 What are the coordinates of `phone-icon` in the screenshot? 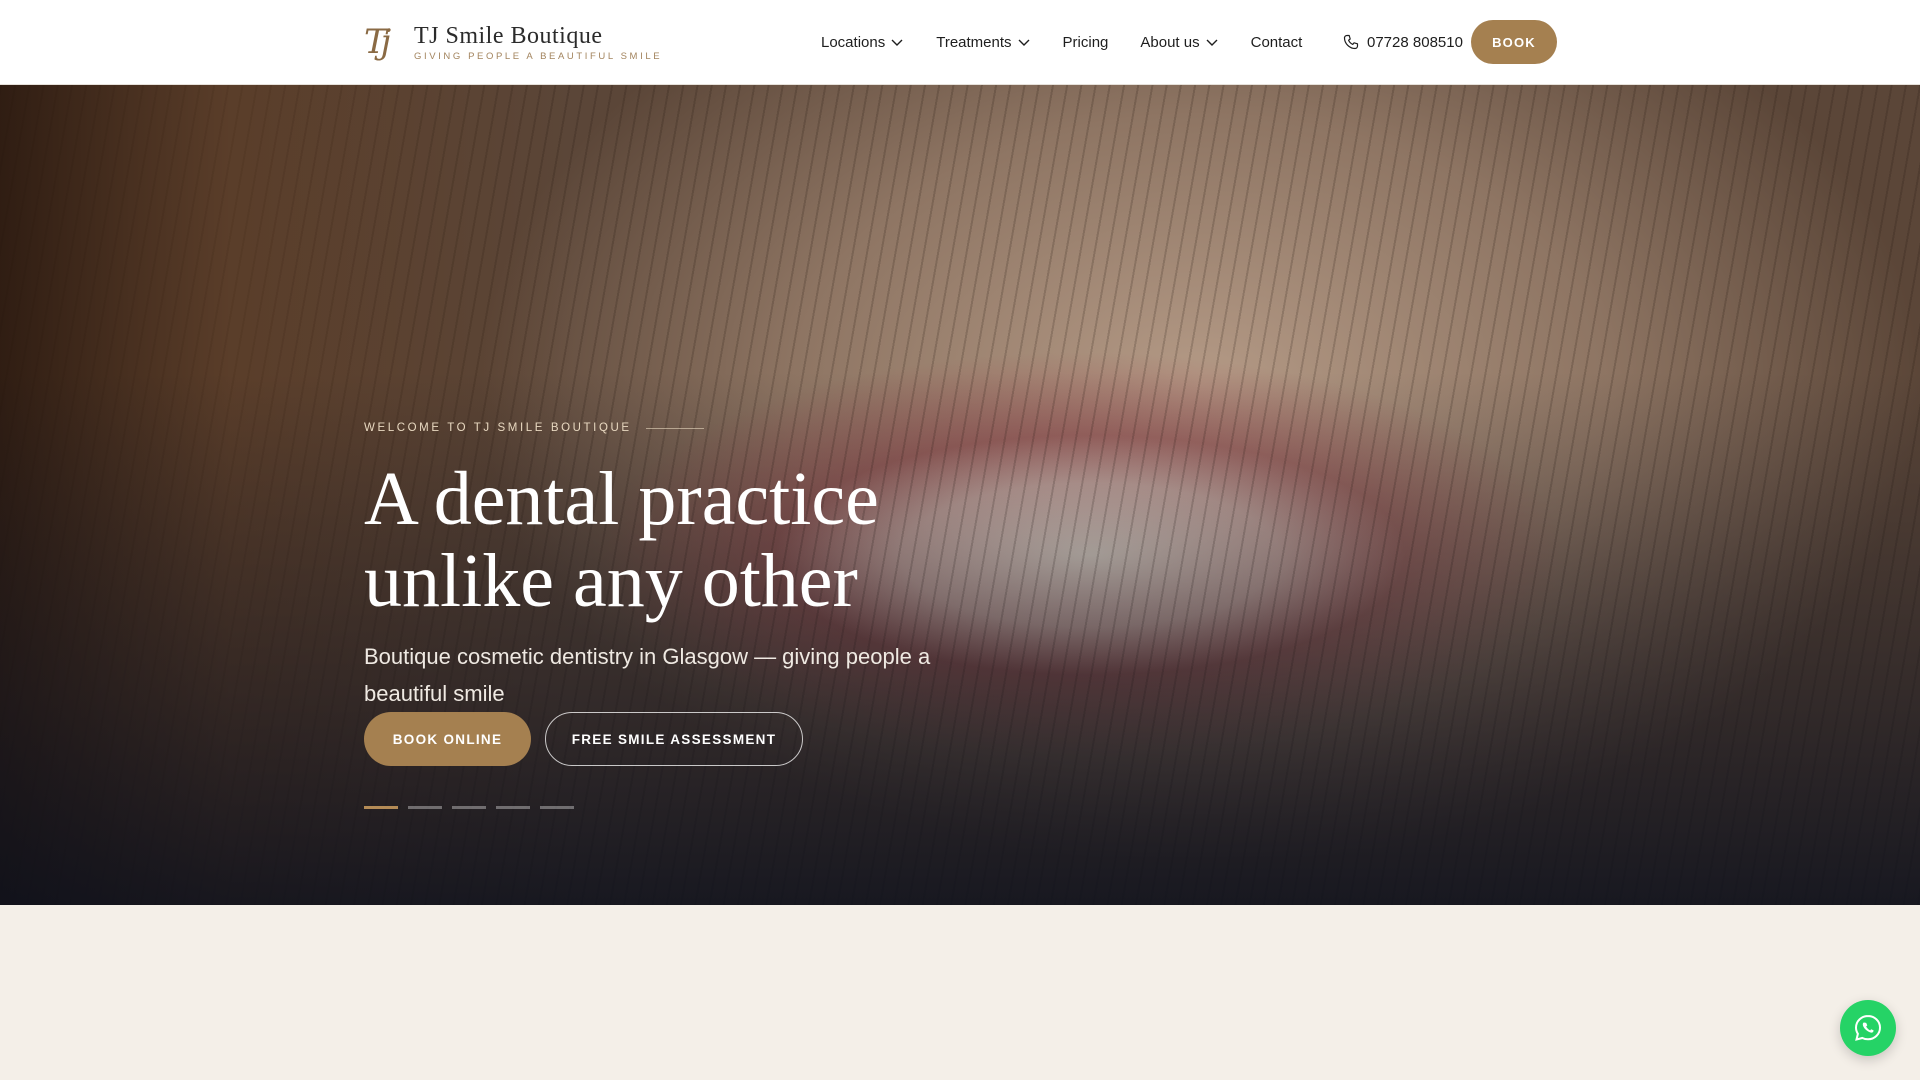 It's located at (1351, 42).